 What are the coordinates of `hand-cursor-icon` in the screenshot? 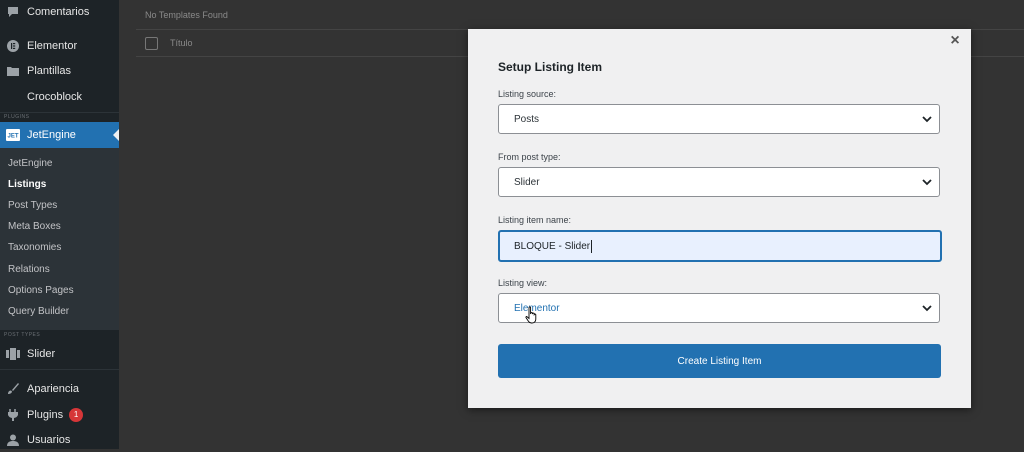 It's located at (531, 315).